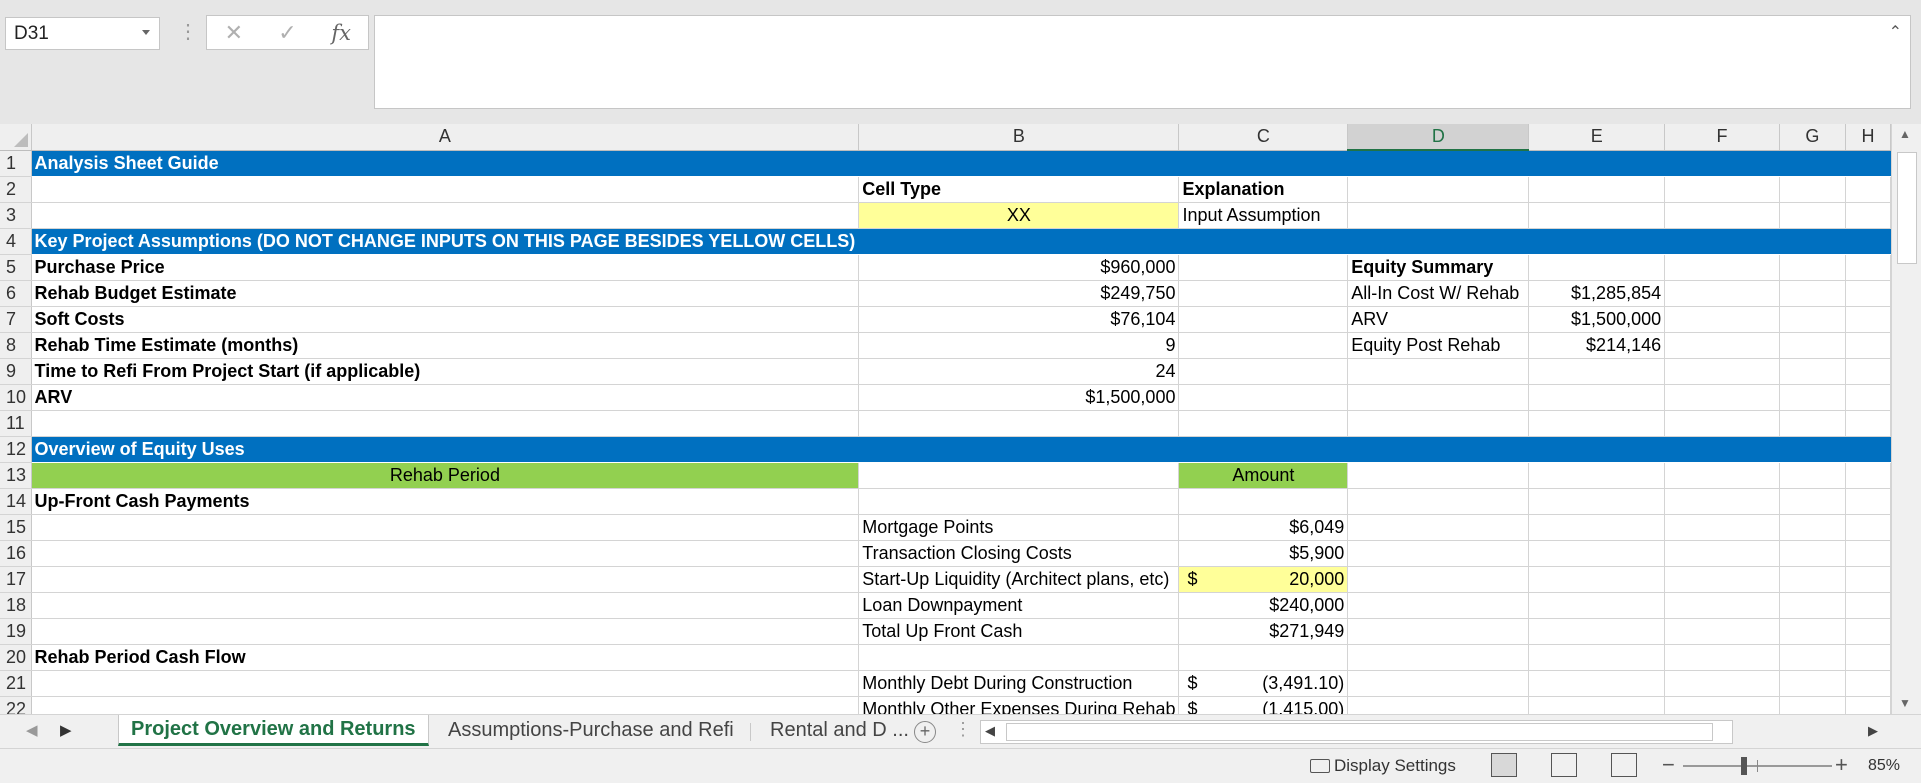 Image resolution: width=1921 pixels, height=783 pixels. I want to click on cell: $1,500,000, so click(1019, 397).